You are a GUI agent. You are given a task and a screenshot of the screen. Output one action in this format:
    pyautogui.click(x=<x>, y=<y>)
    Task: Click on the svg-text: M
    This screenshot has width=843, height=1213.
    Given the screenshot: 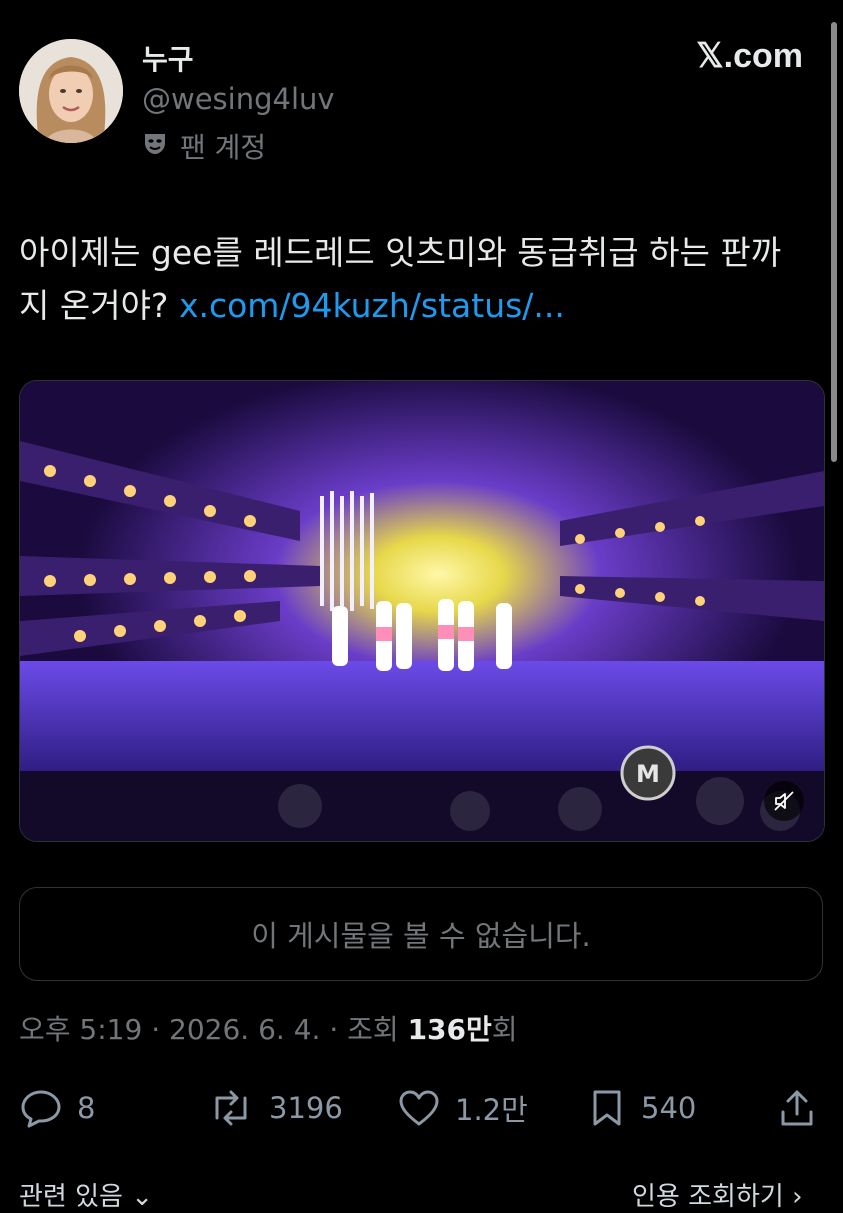 What is the action you would take?
    pyautogui.click(x=648, y=774)
    